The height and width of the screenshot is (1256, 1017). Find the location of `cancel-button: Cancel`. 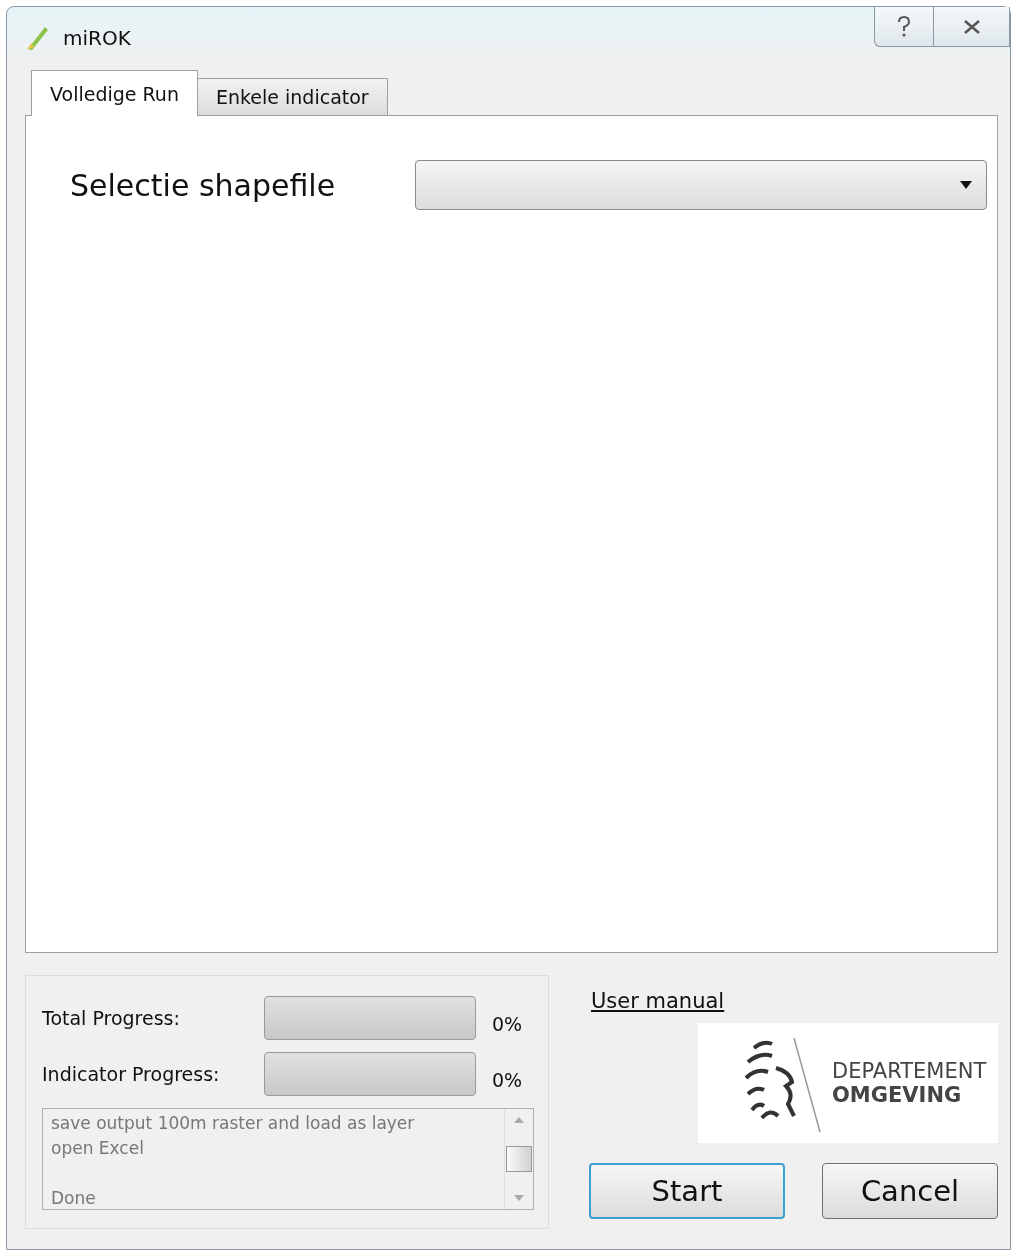

cancel-button: Cancel is located at coordinates (910, 1191).